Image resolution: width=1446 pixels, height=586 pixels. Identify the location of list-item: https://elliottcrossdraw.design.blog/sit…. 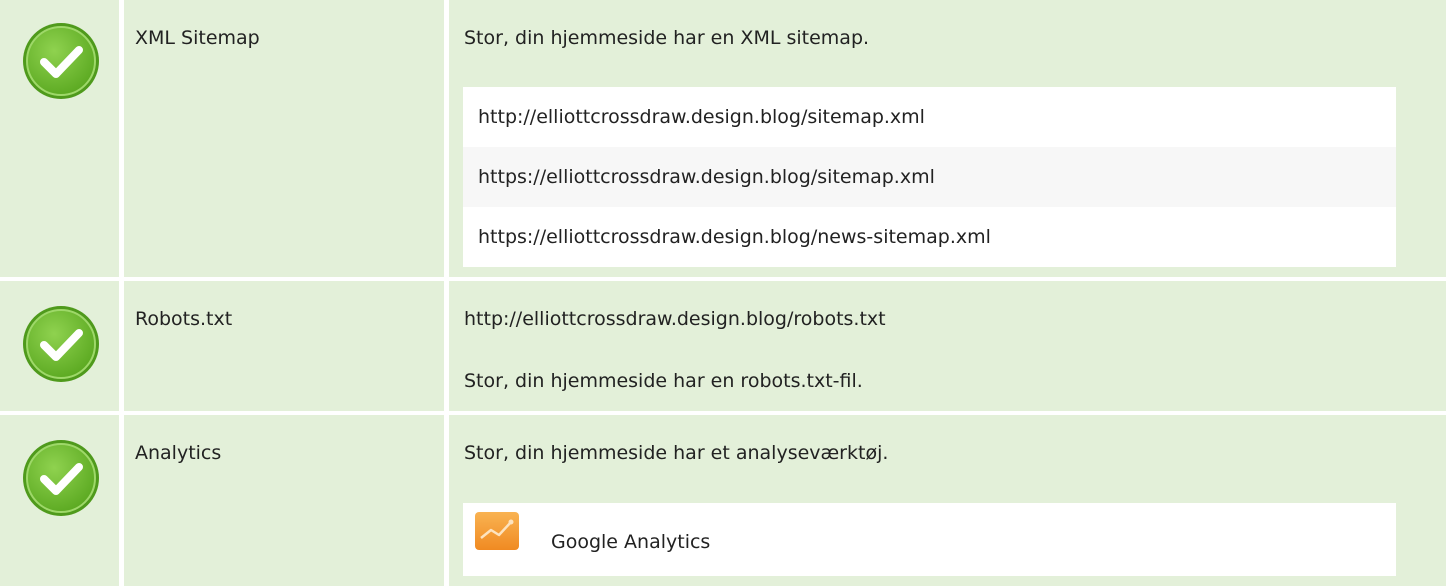
(929, 177).